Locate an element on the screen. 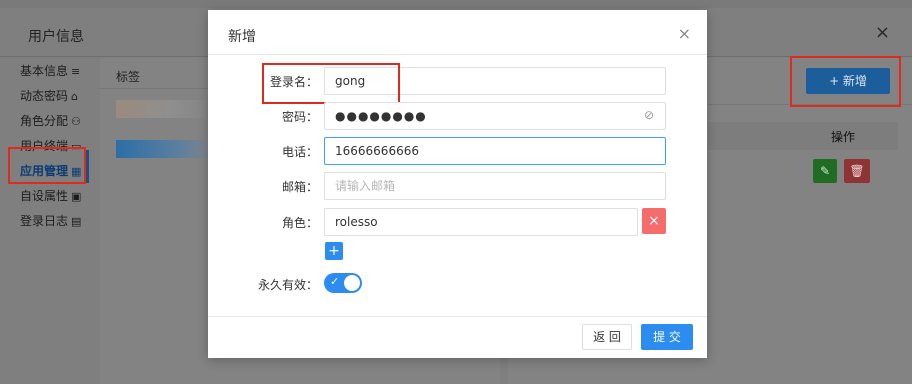  phone-label: 电话： is located at coordinates (299, 152).